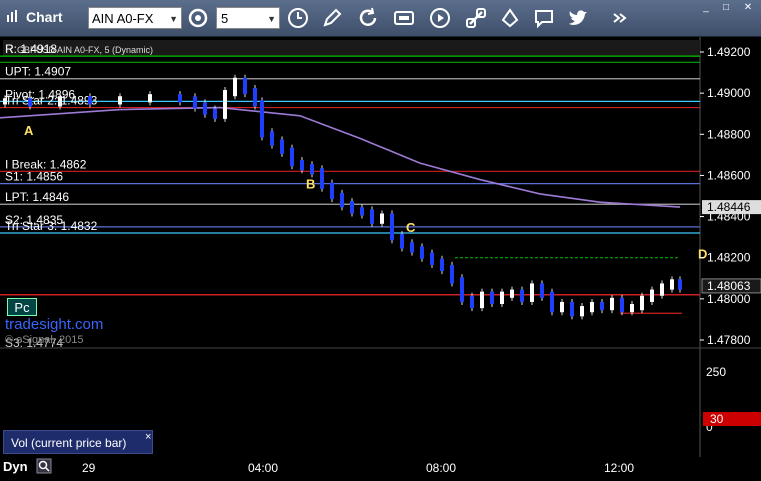 This screenshot has height=481, width=761. What do you see at coordinates (31, 49) in the screenshot?
I see `pivot-label: R: 1.4918` at bounding box center [31, 49].